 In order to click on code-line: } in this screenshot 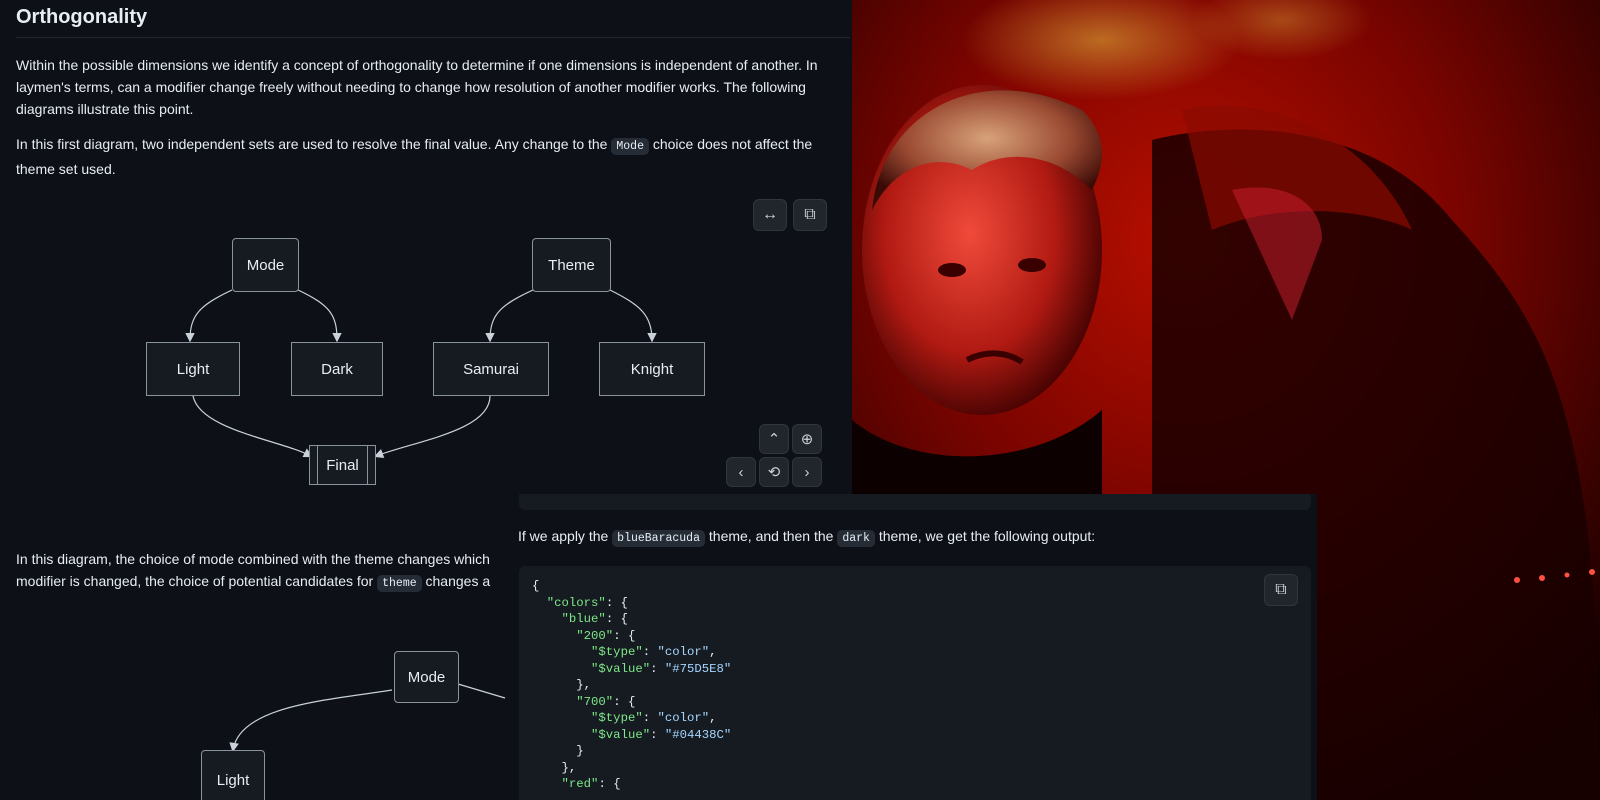, I will do `click(558, 751)`.